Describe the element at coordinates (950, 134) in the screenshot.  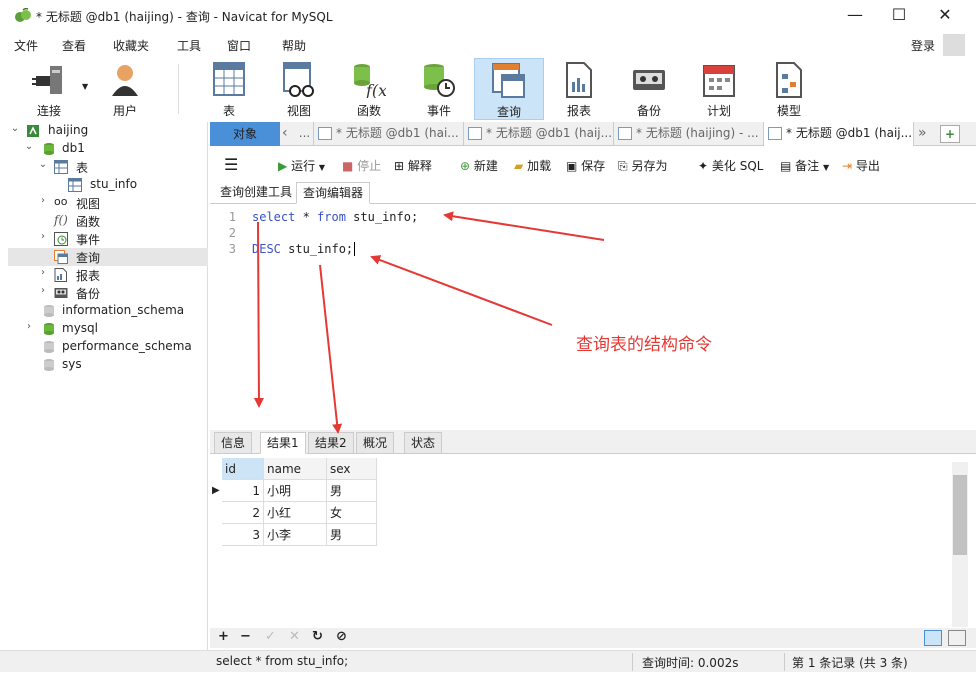
I see `new-tab-icon: +` at that location.